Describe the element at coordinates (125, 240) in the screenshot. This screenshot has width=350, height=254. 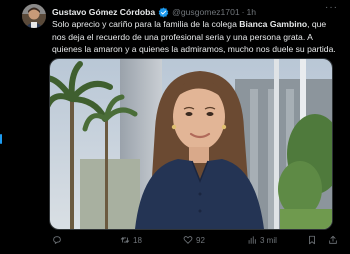
I see `retweet-icon` at that location.